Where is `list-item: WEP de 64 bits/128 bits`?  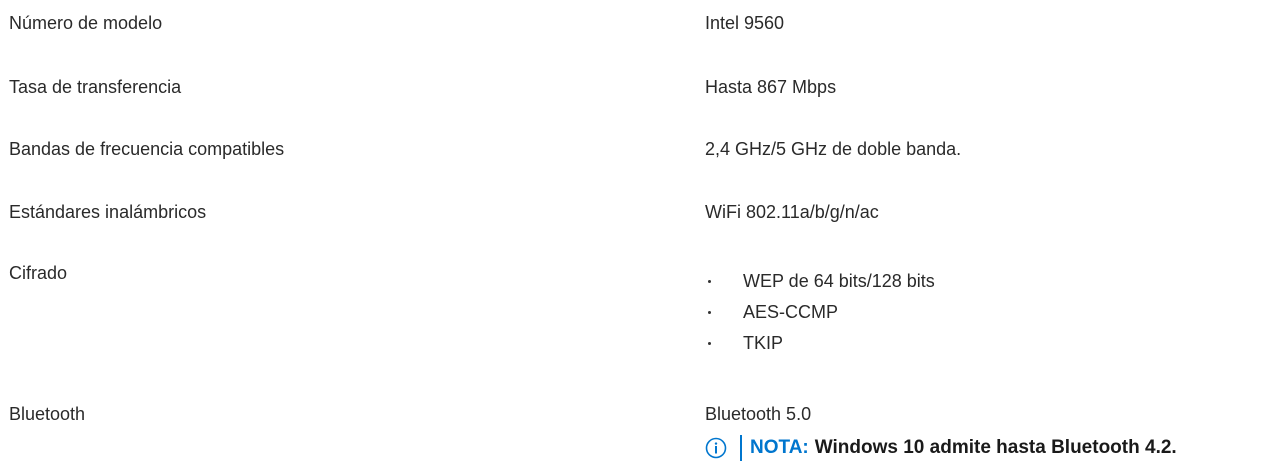 list-item: WEP de 64 bits/128 bits is located at coordinates (820, 285).